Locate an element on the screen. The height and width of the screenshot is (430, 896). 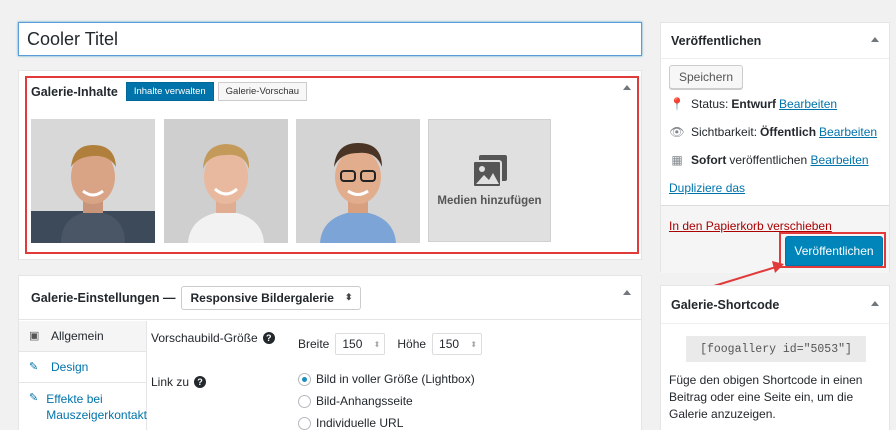
title-input is located at coordinates (330, 39).